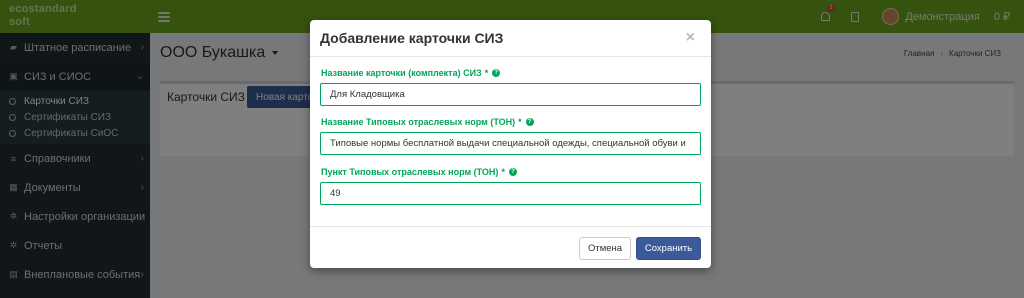 This screenshot has height=298, width=1024. I want to click on card-name-label: Название карточки (комплекта) СИЗ * ?, so click(411, 73).